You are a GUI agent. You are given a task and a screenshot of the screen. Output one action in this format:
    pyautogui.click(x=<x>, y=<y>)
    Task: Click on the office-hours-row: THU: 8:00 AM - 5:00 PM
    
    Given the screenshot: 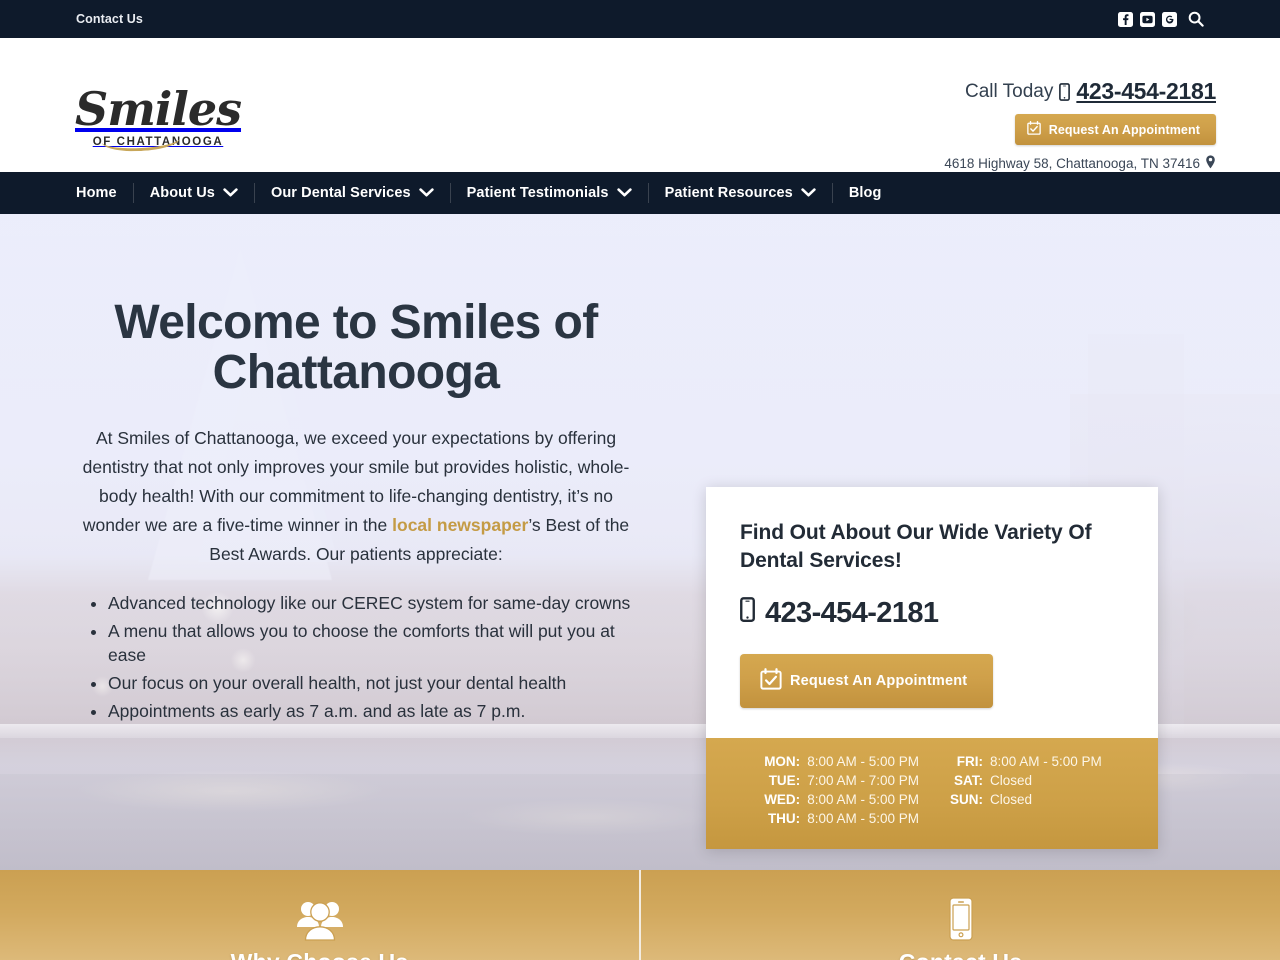 What is the action you would take?
    pyautogui.click(x=840, y=819)
    